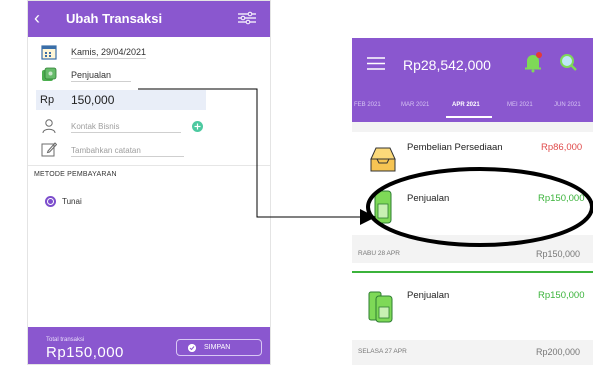  I want to click on connector-line, so click(249, 153).